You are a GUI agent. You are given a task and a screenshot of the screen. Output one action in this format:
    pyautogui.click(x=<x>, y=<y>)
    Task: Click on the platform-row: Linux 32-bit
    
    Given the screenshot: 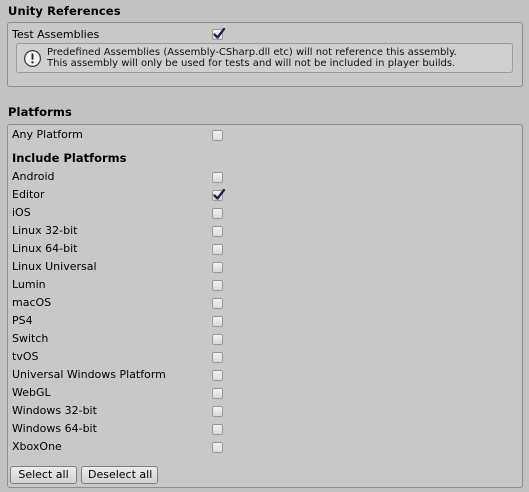 What is the action you would take?
    pyautogui.click(x=262, y=231)
    